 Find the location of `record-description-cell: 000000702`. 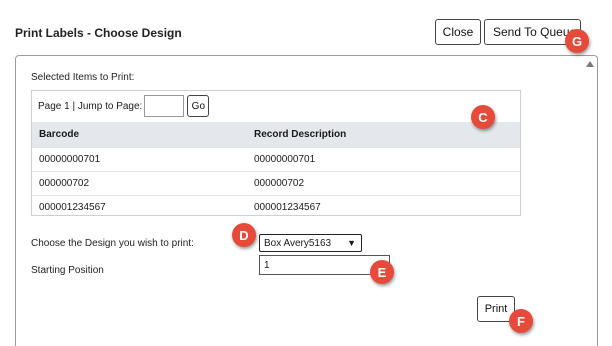

record-description-cell: 000000702 is located at coordinates (279, 183).